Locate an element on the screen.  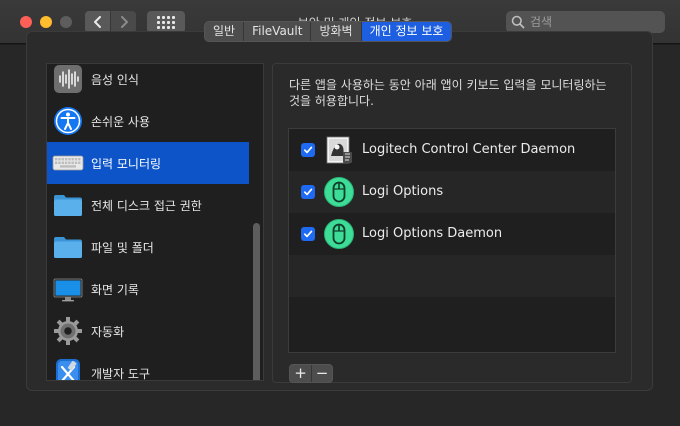
logitech-daemon-icon is located at coordinates (339, 150).